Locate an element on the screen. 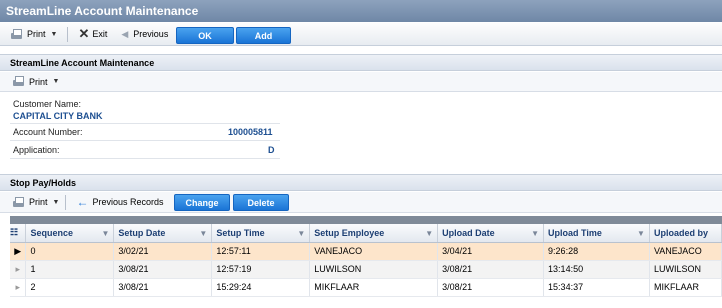 Image resolution: width=722 pixels, height=308 pixels. previous-records-label: Previous Records is located at coordinates (128, 202).